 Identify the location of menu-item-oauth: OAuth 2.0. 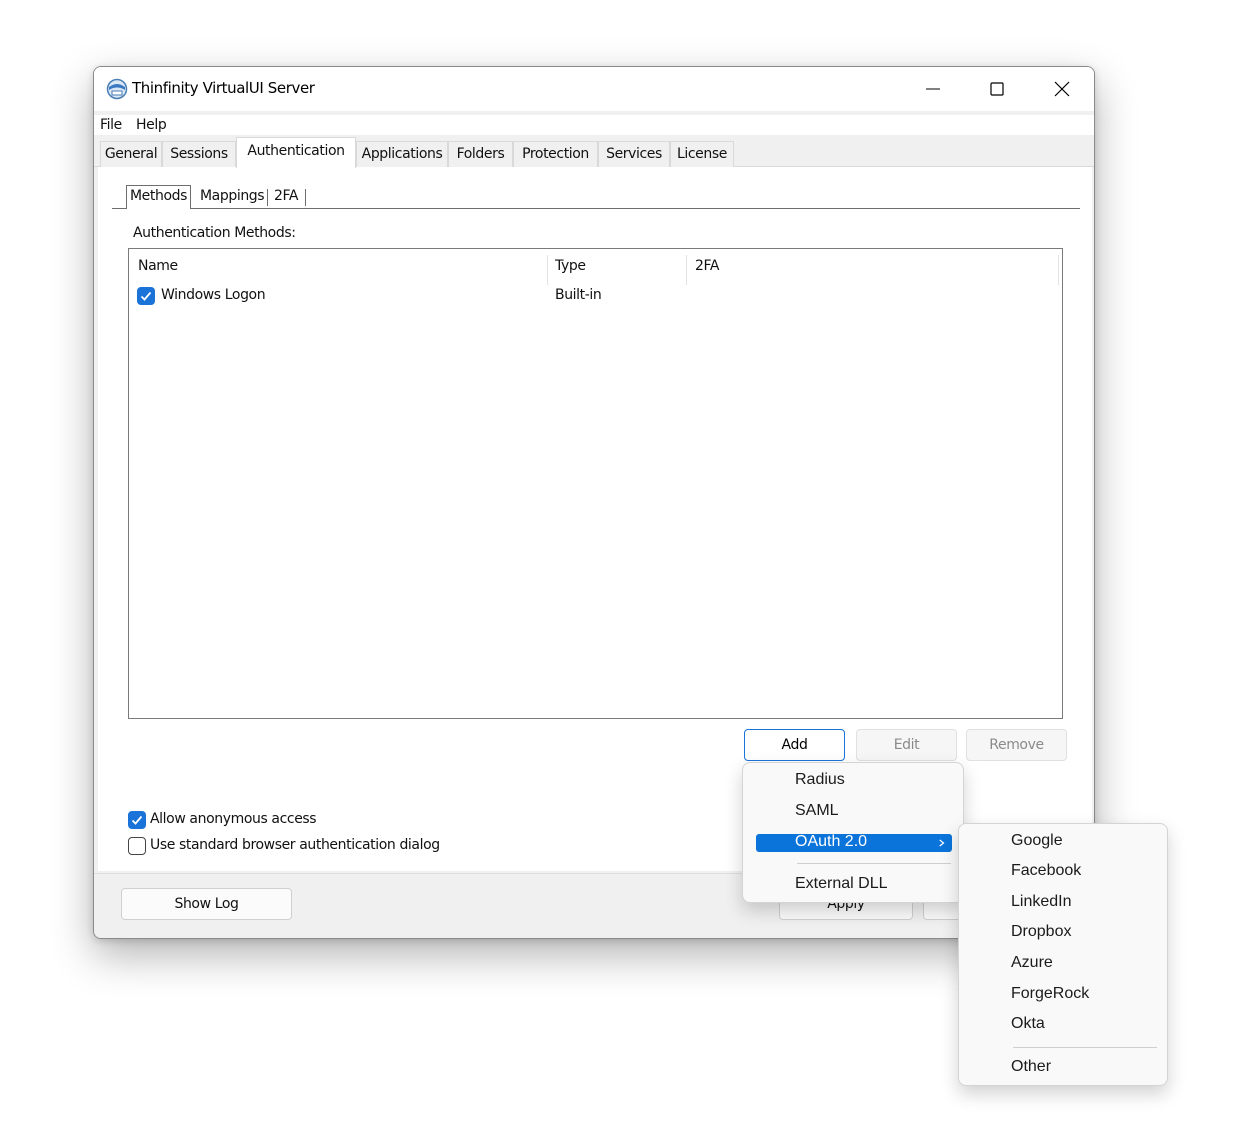
(854, 843).